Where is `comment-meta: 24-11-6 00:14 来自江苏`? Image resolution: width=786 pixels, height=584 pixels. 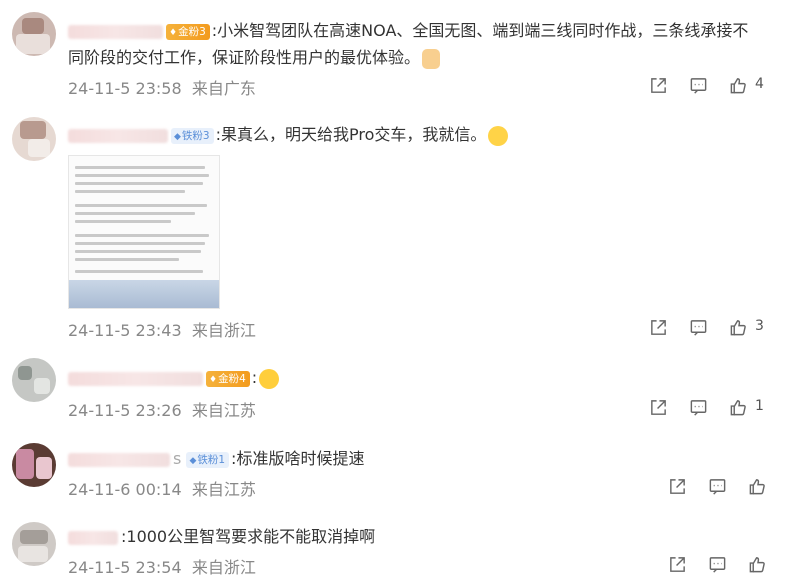 comment-meta: 24-11-6 00:14 来自江苏 is located at coordinates (162, 488).